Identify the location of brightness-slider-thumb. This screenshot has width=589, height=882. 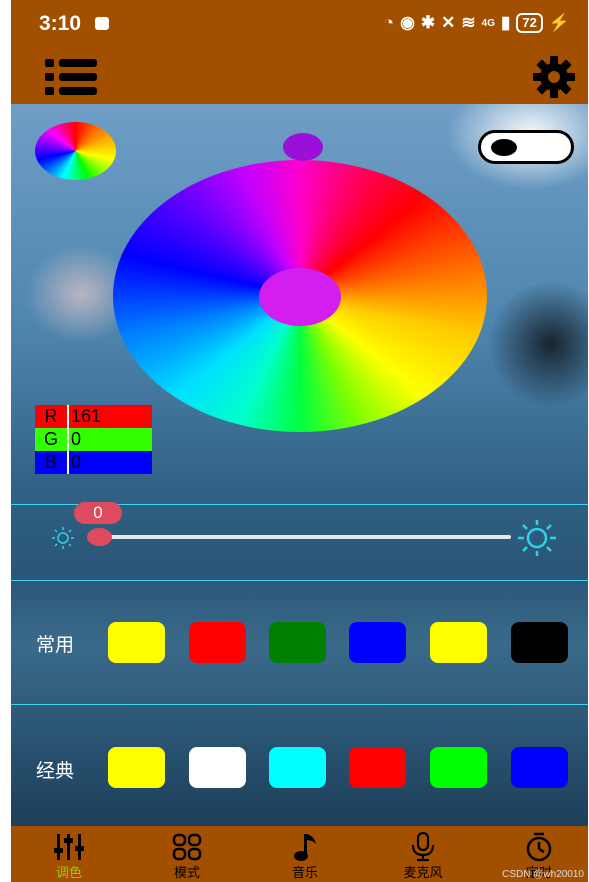
(99, 537).